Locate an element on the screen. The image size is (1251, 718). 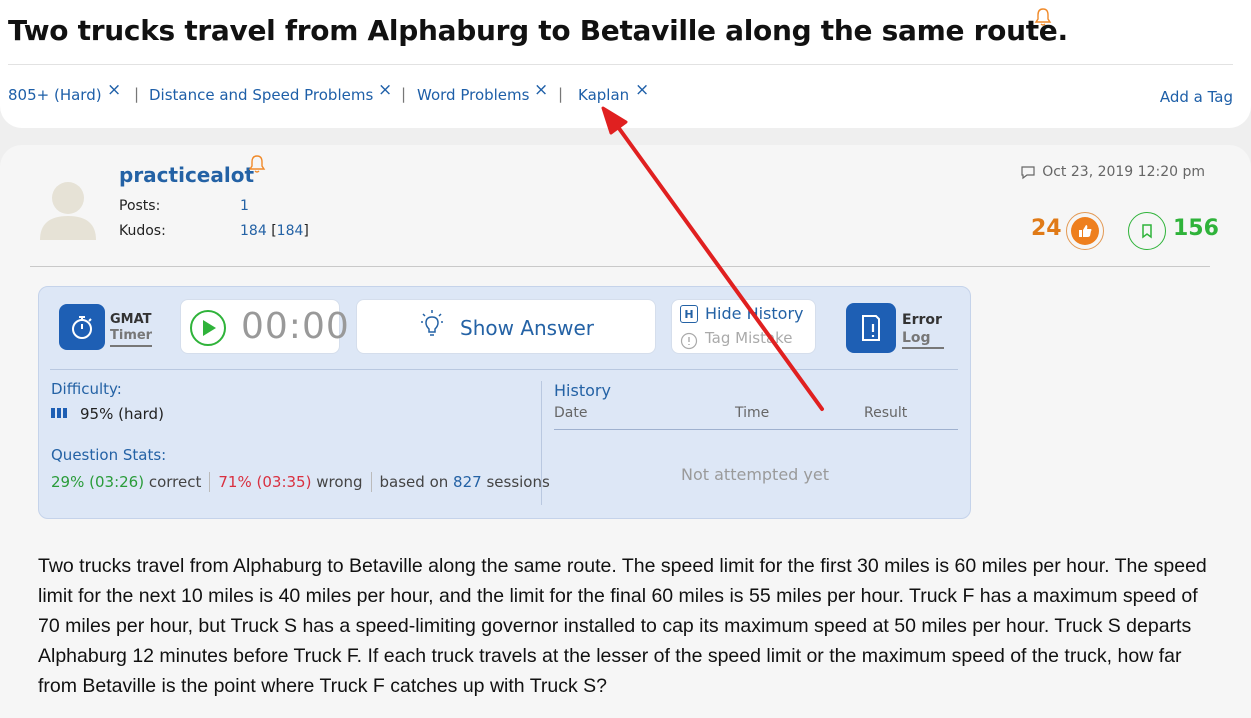
tag-mistake-button: Tag Mistake is located at coordinates (749, 338).